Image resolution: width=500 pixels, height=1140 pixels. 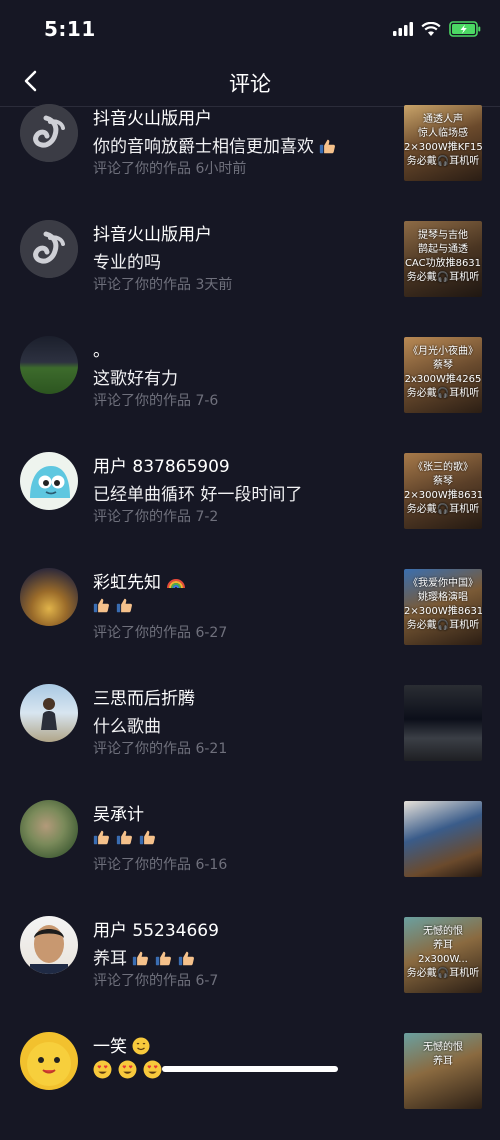 I want to click on page-title: 评论, so click(x=250, y=84).